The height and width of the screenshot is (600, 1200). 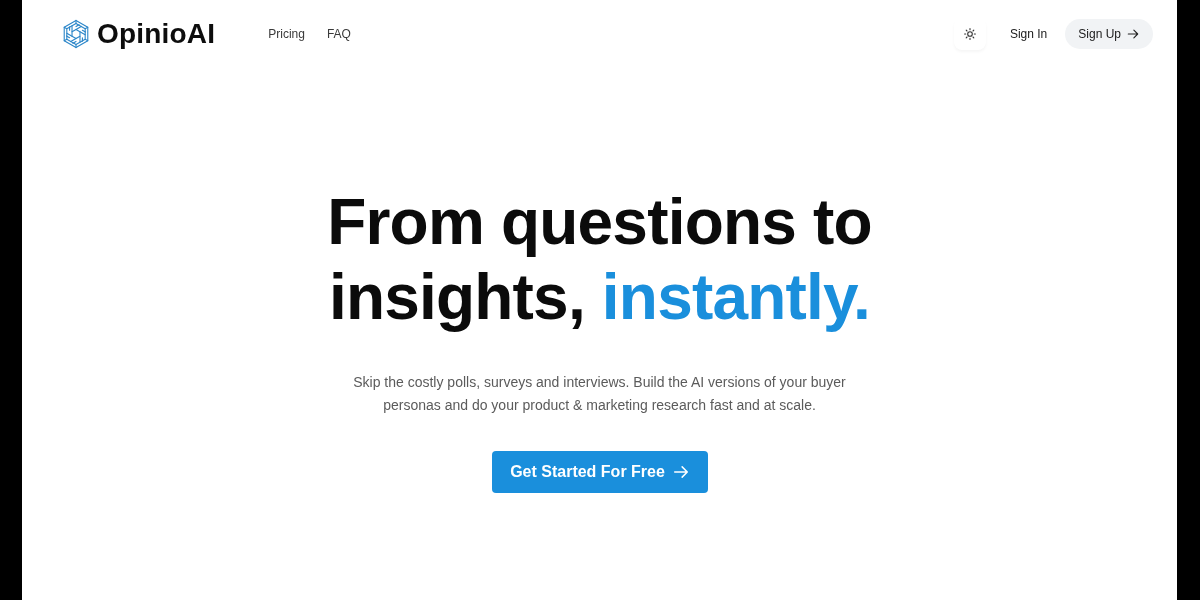 What do you see at coordinates (139, 34) in the screenshot?
I see `brand-logo: OpinioAI` at bounding box center [139, 34].